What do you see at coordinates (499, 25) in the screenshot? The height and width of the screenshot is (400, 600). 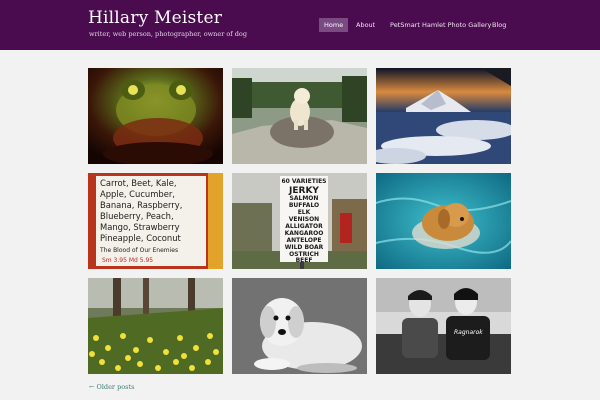 I see `nav-blog: Blog` at bounding box center [499, 25].